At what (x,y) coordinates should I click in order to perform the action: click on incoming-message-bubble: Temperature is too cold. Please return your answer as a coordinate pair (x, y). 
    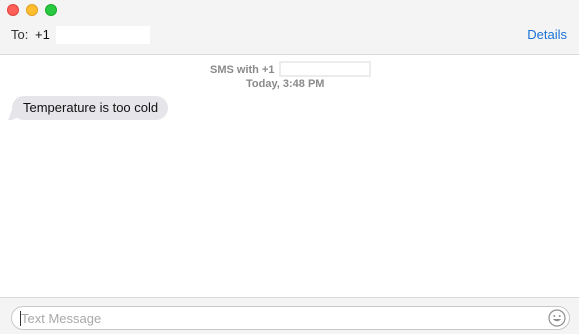
    Looking at the image, I should click on (88, 108).